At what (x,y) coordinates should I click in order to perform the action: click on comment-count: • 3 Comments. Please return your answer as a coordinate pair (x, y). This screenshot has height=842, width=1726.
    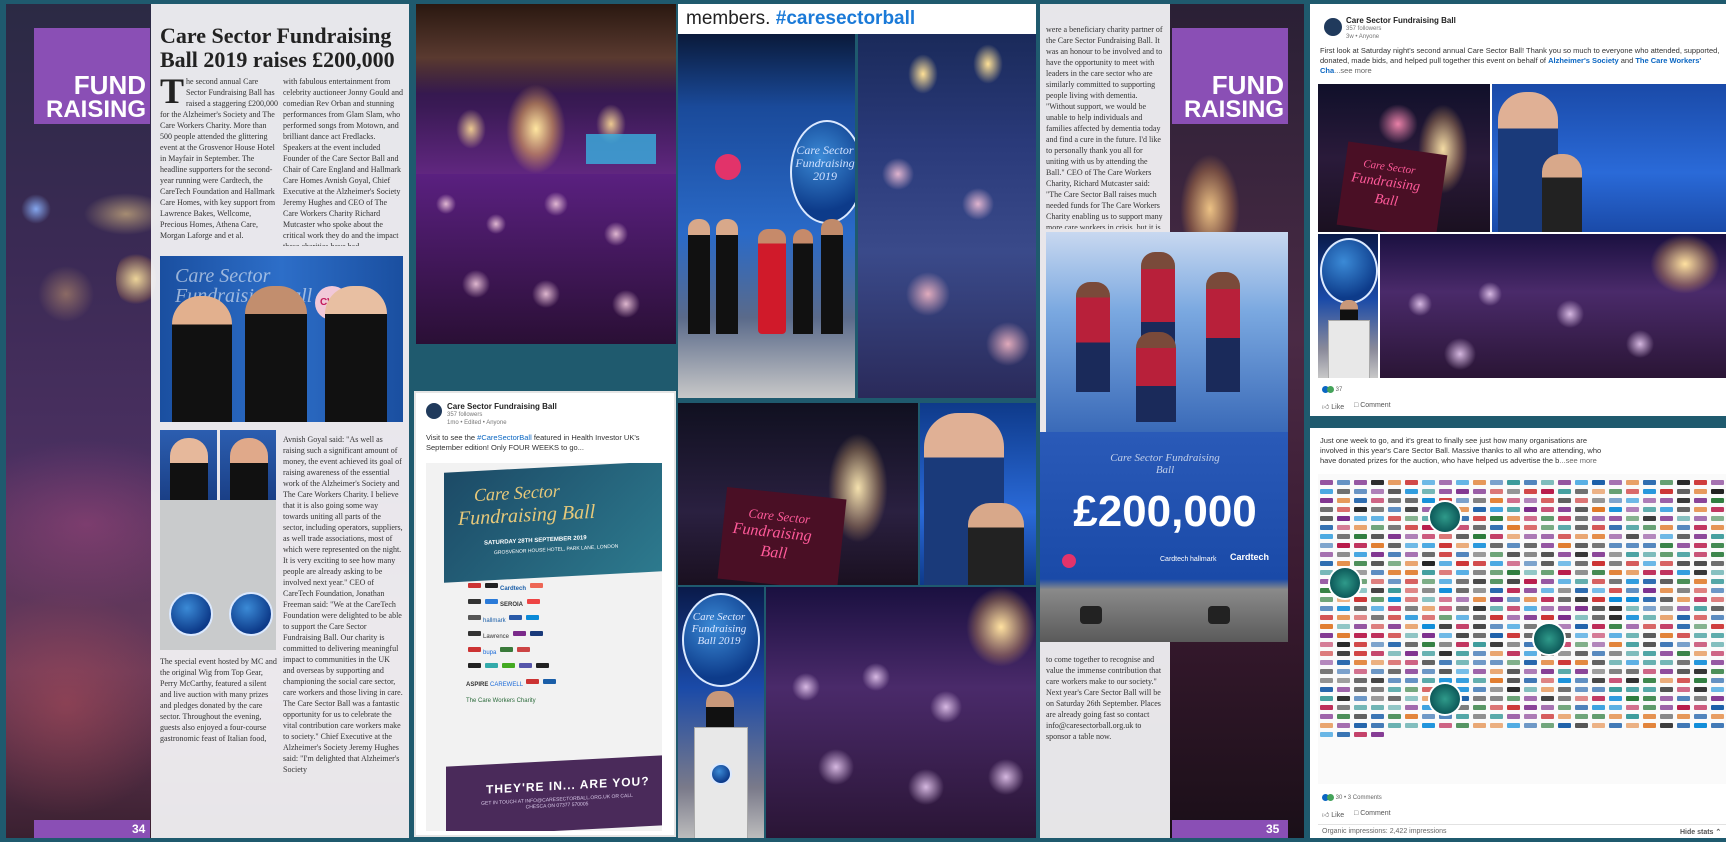
    Looking at the image, I should click on (1363, 798).